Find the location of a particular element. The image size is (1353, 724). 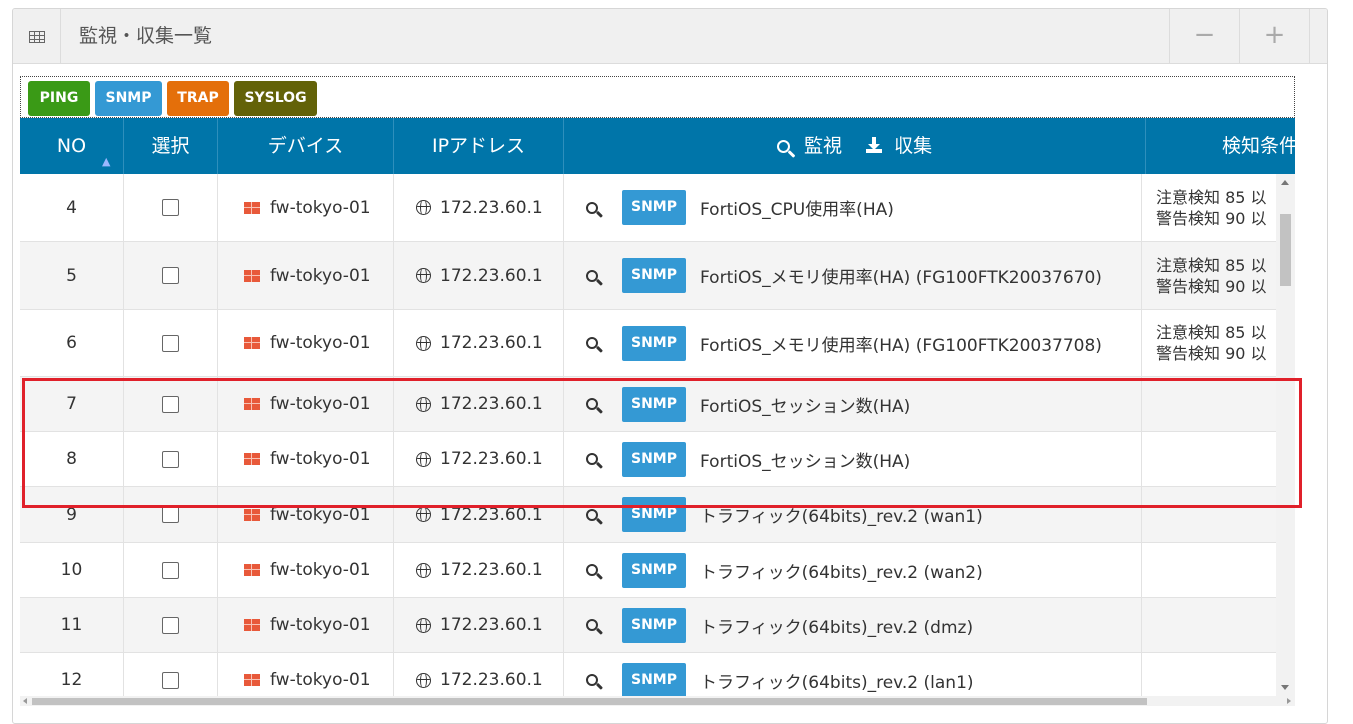

row-monitor-item: トラフィック(64bits)_rev.2 (wan2) is located at coordinates (841, 570).